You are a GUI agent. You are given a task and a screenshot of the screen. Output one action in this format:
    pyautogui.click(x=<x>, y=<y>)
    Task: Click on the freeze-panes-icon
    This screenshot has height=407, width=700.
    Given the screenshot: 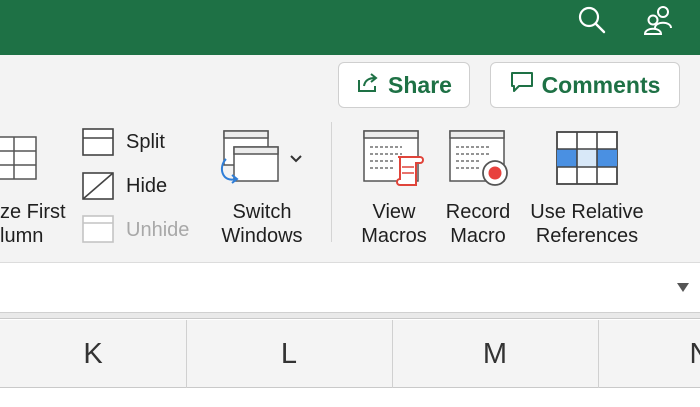 What is the action you would take?
    pyautogui.click(x=18, y=158)
    